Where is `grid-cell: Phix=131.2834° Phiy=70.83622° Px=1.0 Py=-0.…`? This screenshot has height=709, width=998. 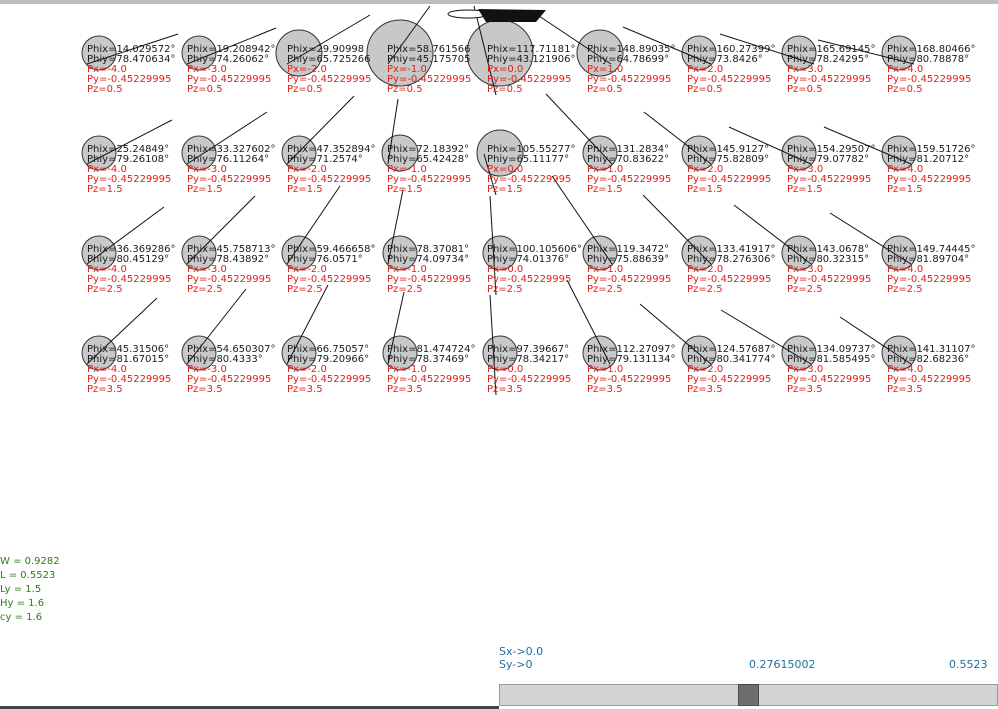 grid-cell: Phix=131.2834° Phiy=70.83622° Px=1.0 Py=-0.… is located at coordinates (630, 175).